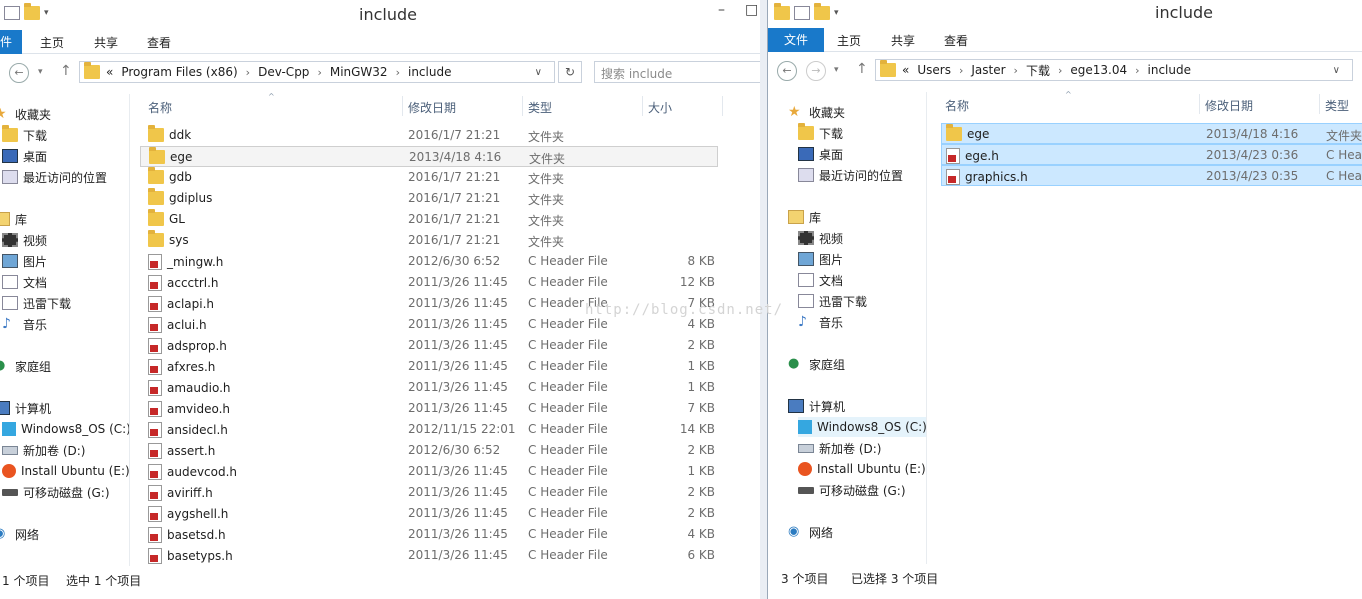  What do you see at coordinates (359, 72) in the screenshot?
I see `breadcrumb-segment: MinGW32` at bounding box center [359, 72].